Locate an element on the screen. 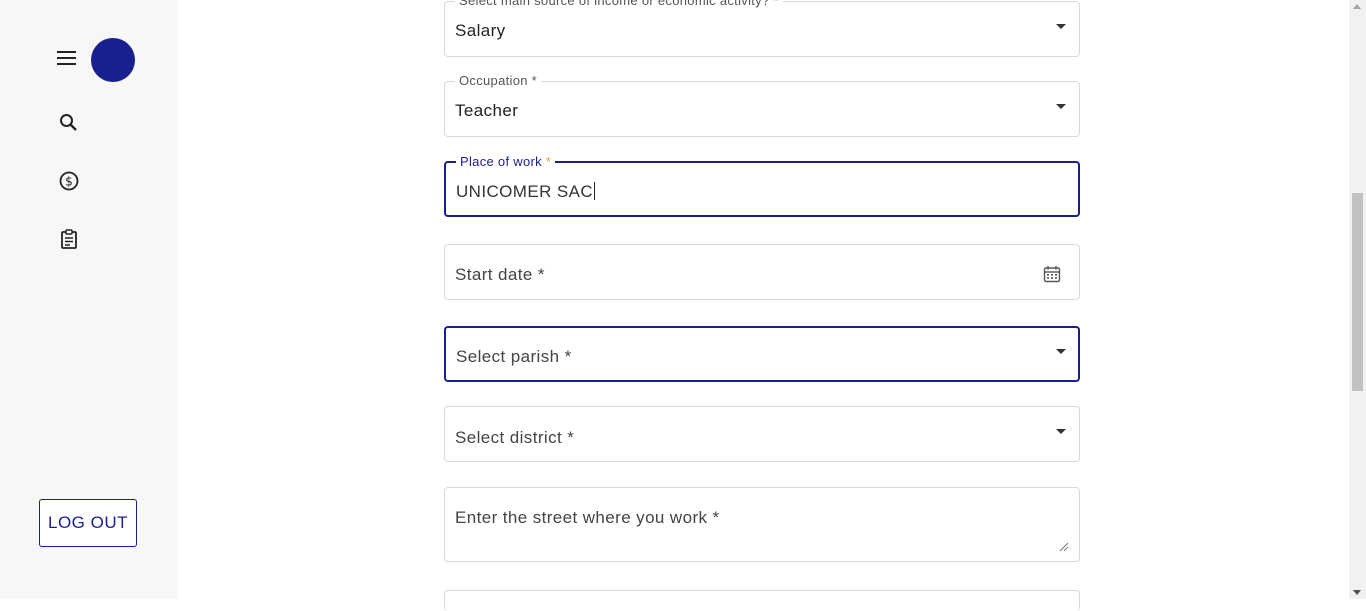 The image size is (1366, 611). occupation-value: Teacher is located at coordinates (487, 110).